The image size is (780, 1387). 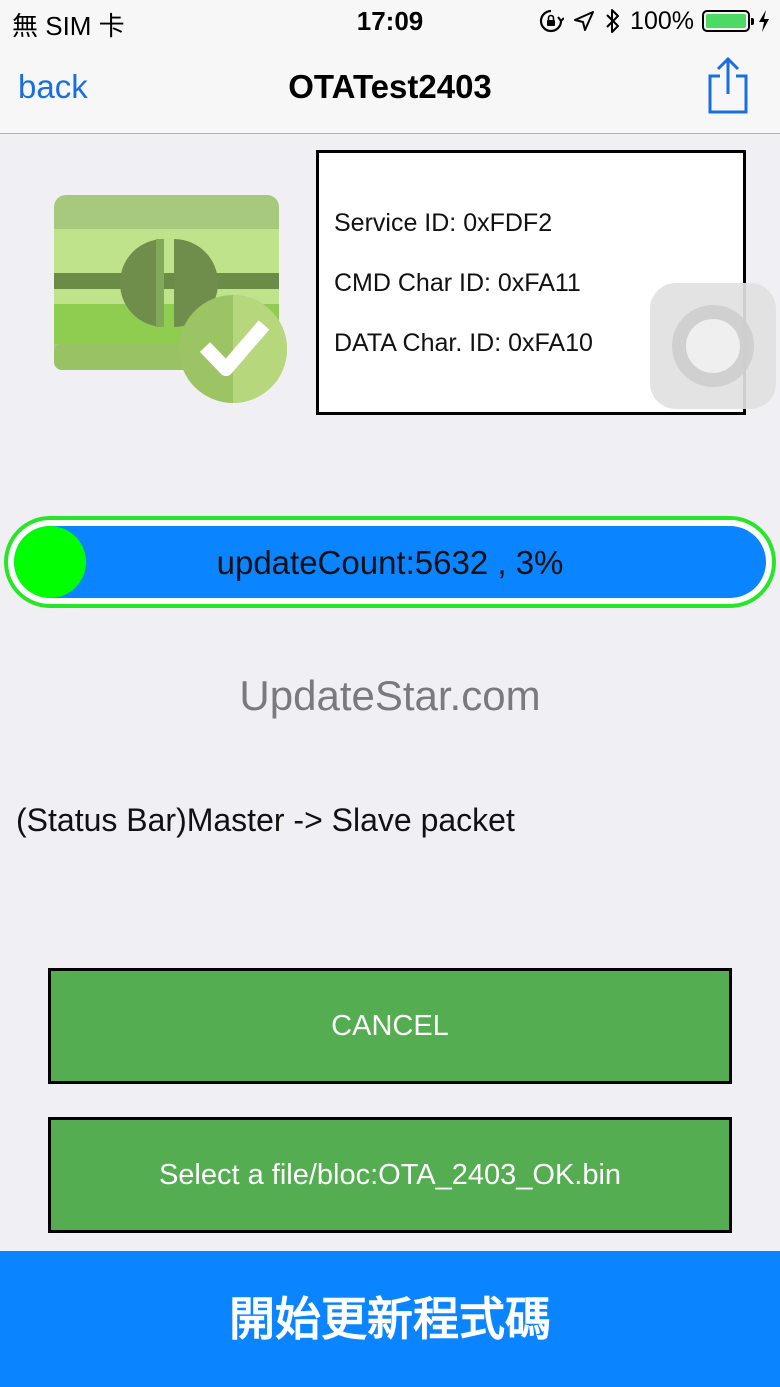 I want to click on status-bar: 無 SIM 卡 17:09 100%, so click(x=390, y=21).